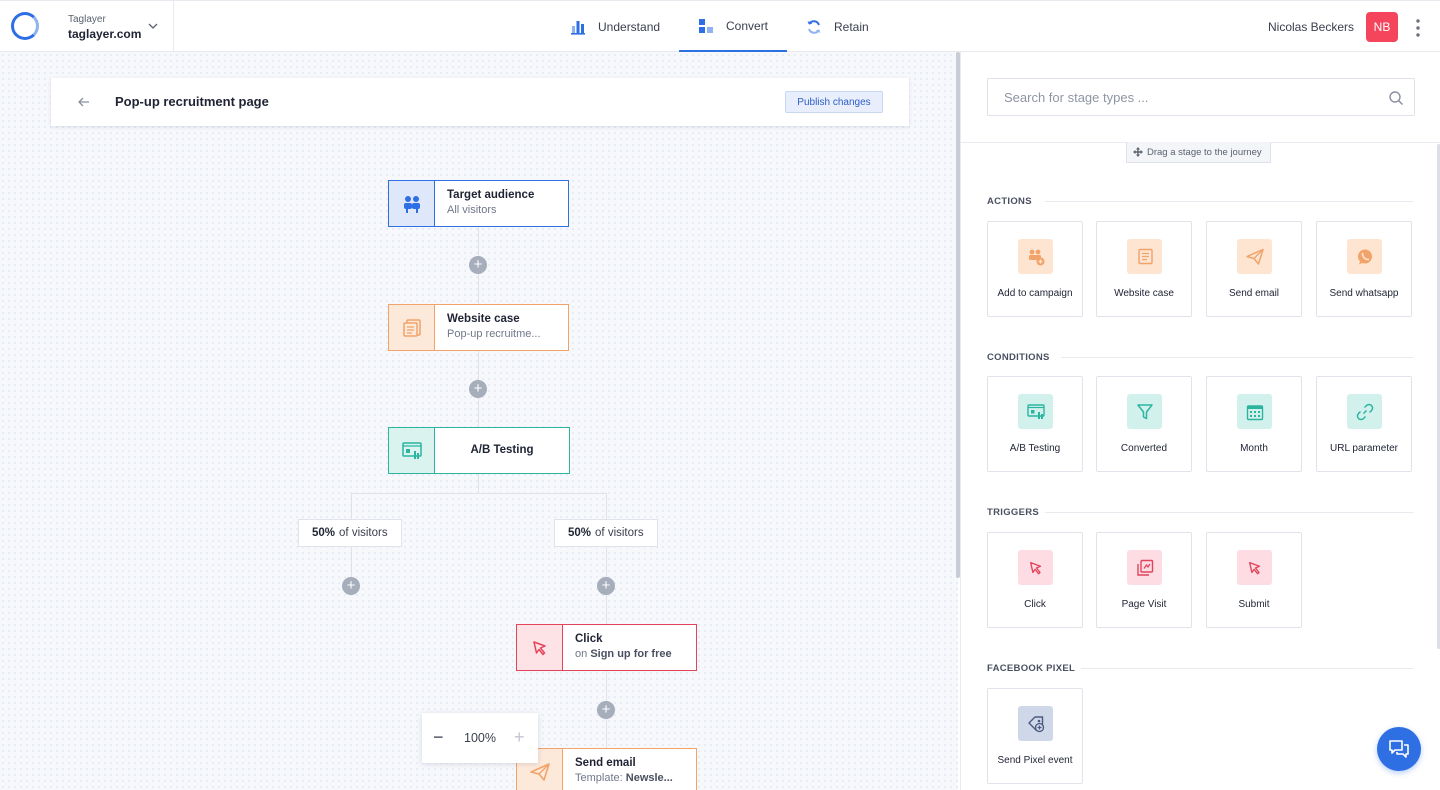 The height and width of the screenshot is (790, 1440). I want to click on move-icon, so click(1138, 152).